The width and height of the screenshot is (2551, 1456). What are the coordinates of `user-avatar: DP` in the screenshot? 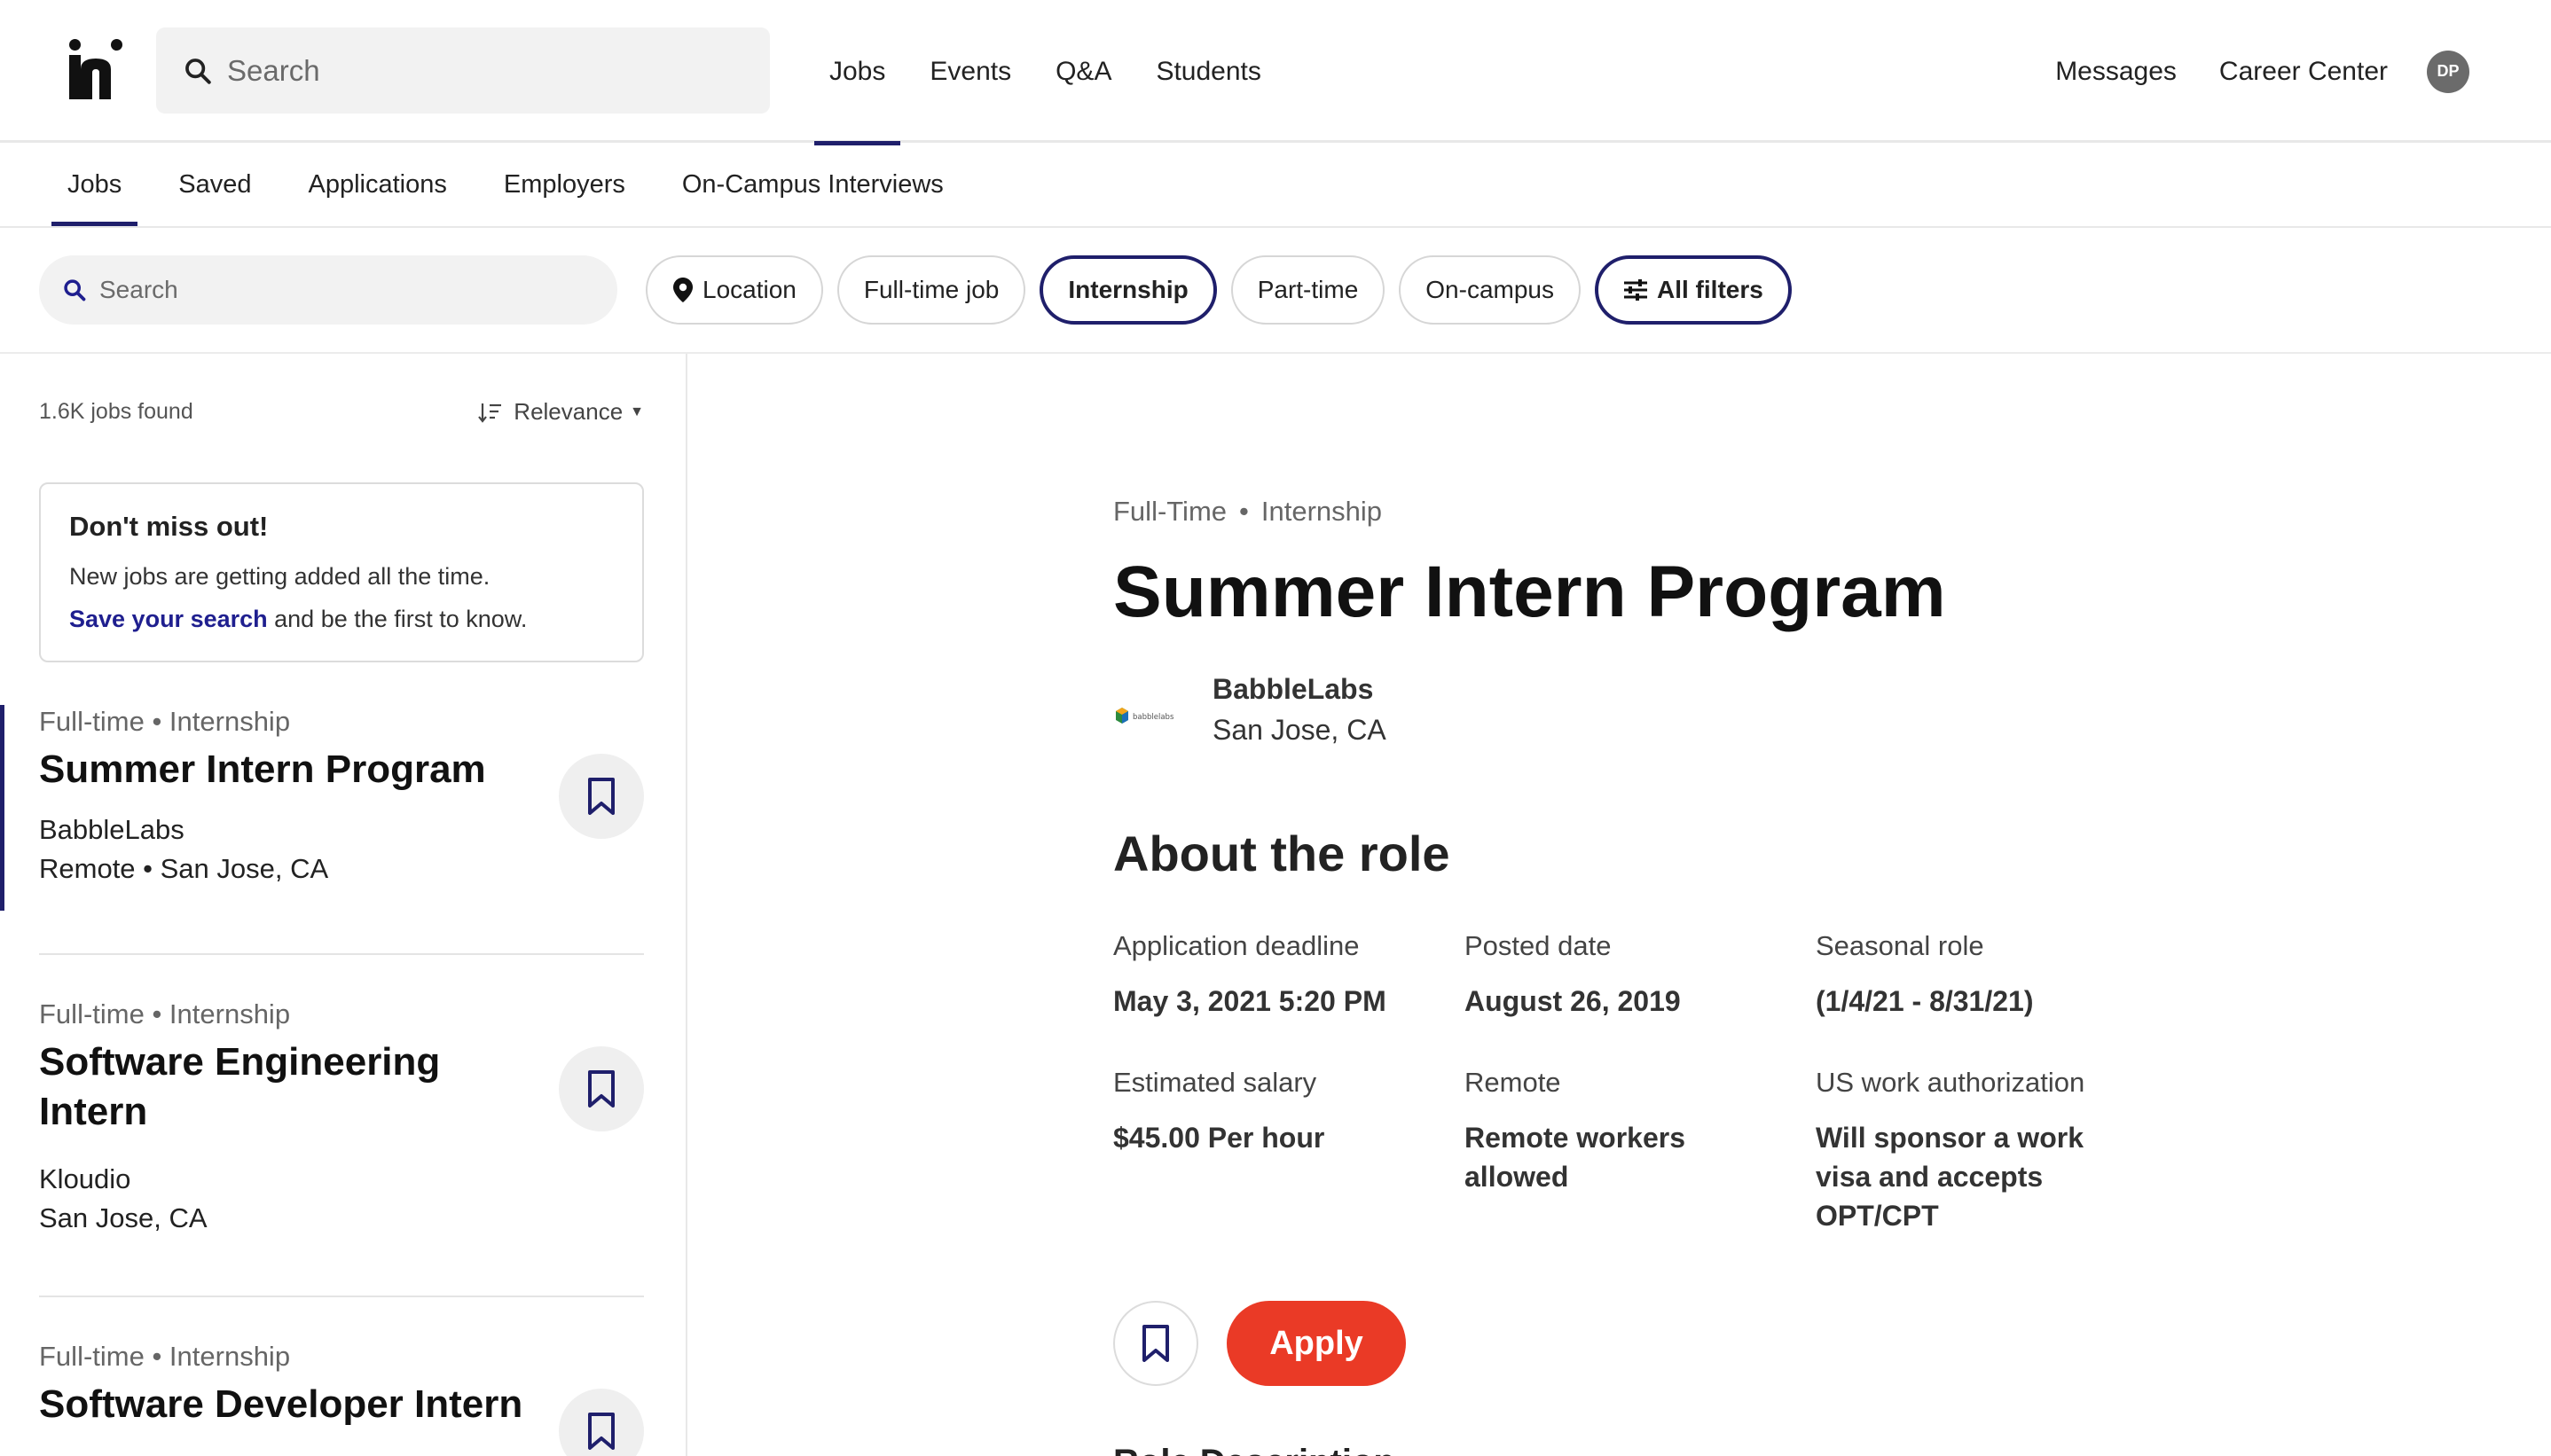 It's located at (2448, 71).